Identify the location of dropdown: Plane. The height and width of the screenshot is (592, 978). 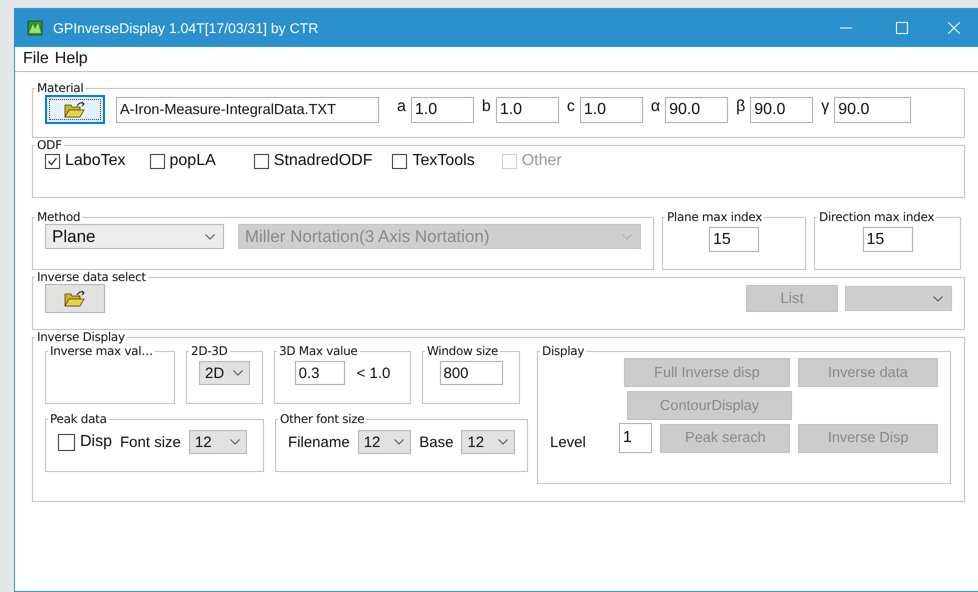
(134, 236).